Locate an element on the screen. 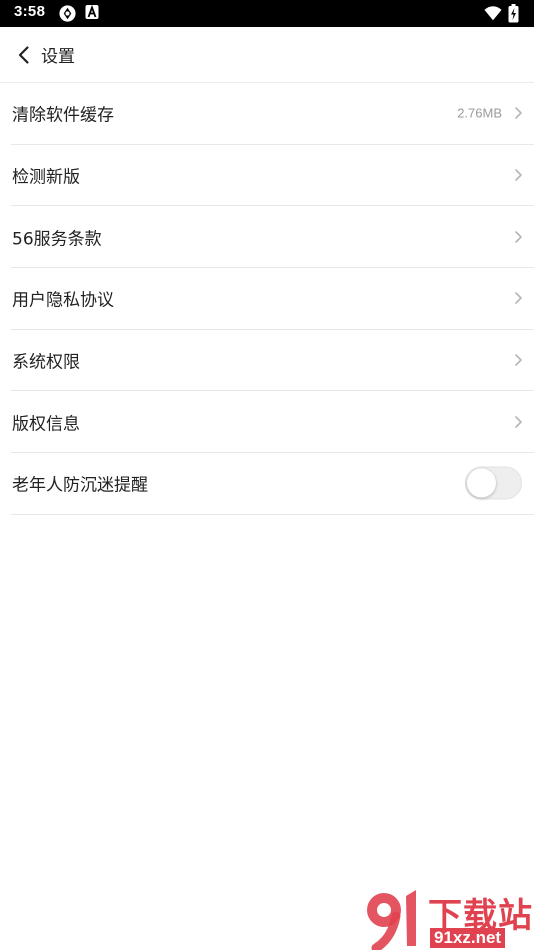 This screenshot has width=534, height=950. status-bar: 3:58 is located at coordinates (267, 13).